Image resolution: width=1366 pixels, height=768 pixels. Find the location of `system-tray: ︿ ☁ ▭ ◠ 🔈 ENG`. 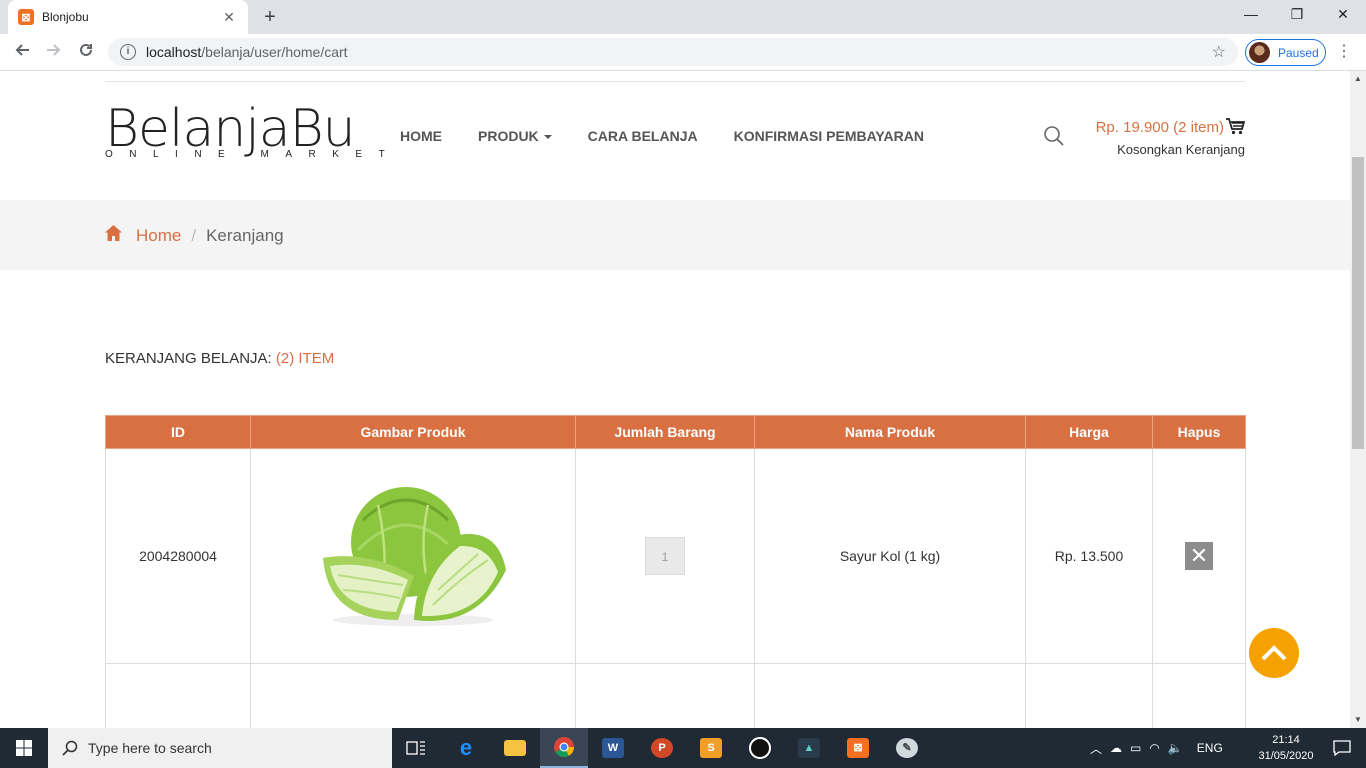

system-tray: ︿ ☁ ▭ ◠ 🔈 ENG is located at coordinates (1156, 748).